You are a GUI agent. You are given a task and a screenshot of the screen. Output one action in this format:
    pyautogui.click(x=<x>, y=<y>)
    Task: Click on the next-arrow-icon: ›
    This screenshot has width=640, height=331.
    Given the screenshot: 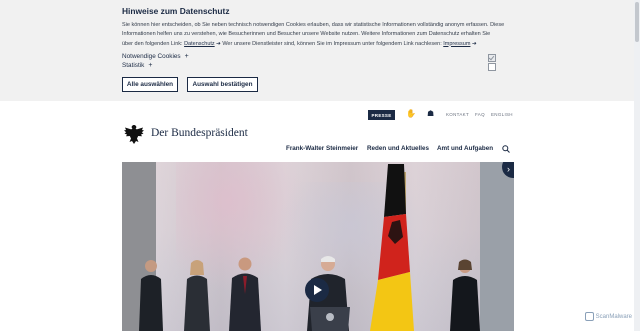 What is the action you would take?
    pyautogui.click(x=508, y=169)
    